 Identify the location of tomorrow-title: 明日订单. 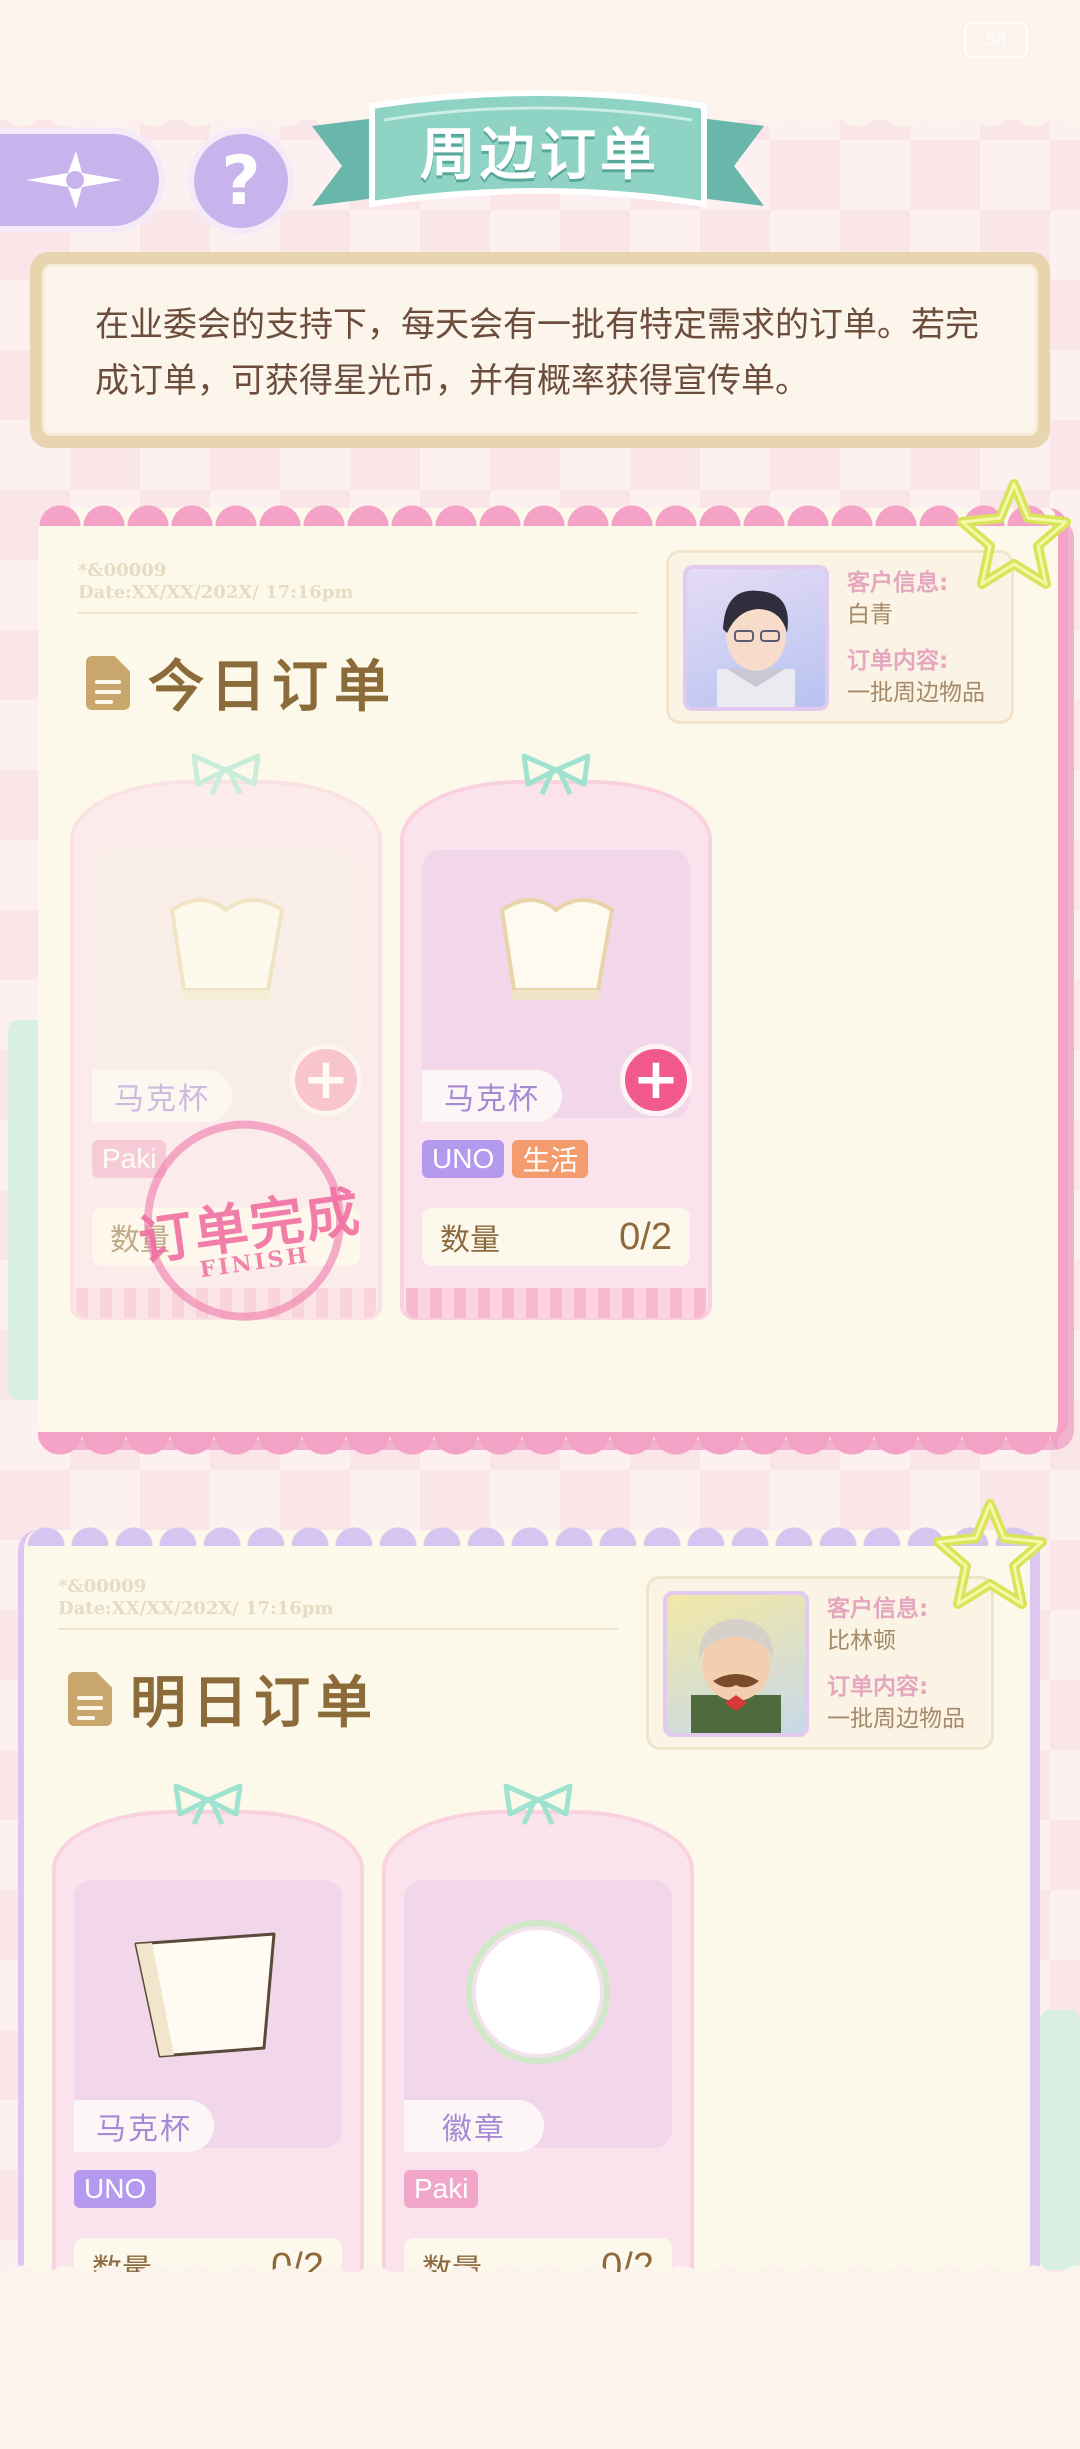
(223, 1698).